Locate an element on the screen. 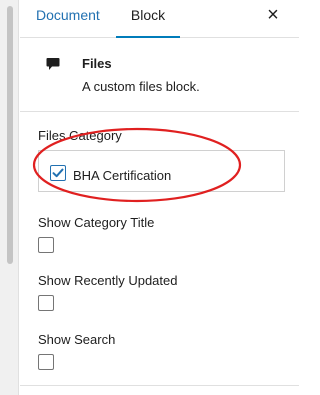  show-category-title-label: Show Category Title is located at coordinates (96, 222).